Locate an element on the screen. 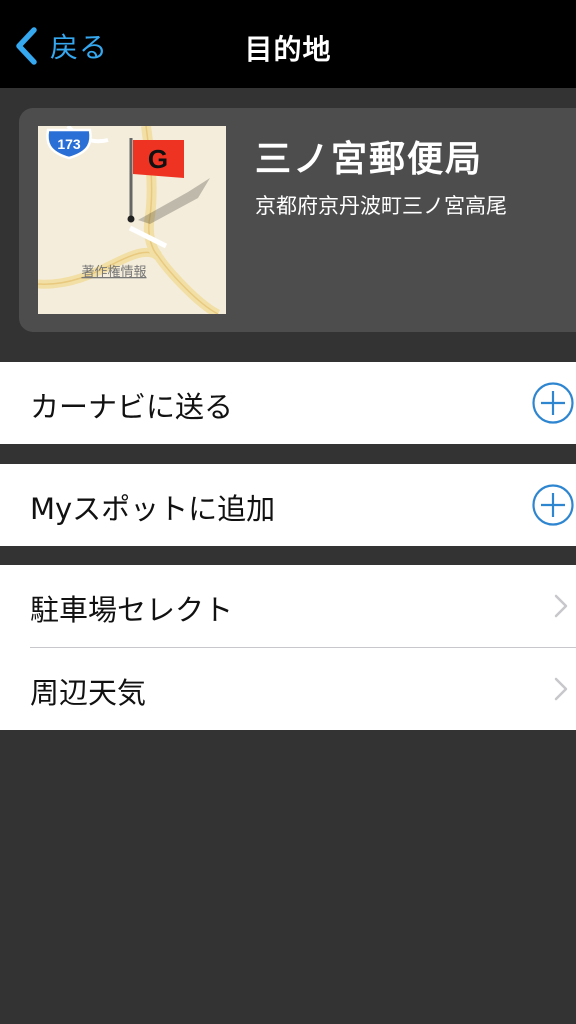 The height and width of the screenshot is (1024, 576). parking-select-label: 駐車場セレクト is located at coordinates (132, 610).